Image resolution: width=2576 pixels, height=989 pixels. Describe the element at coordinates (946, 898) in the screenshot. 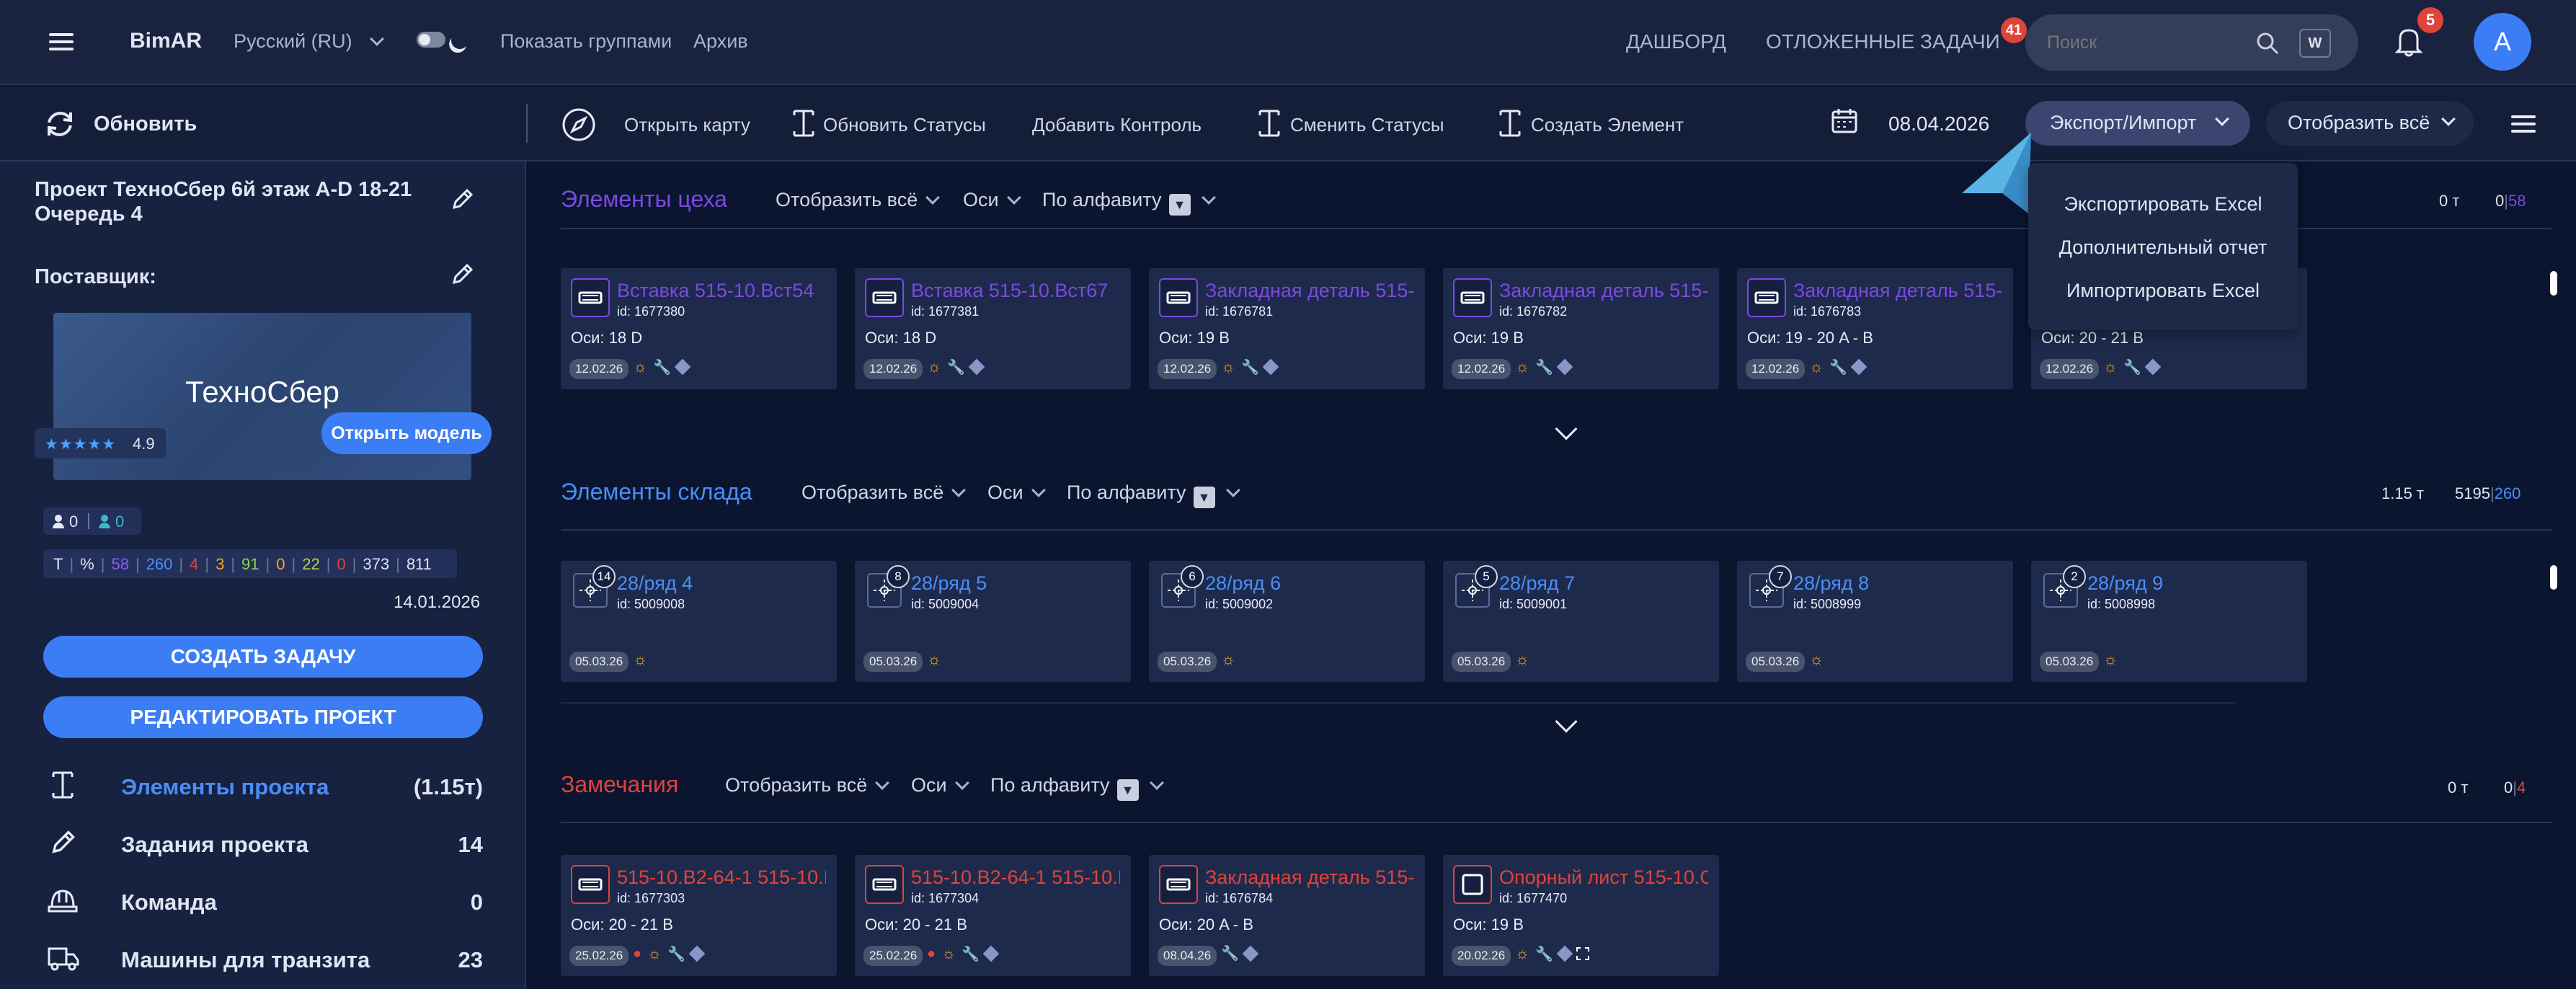

I see `card-id: id: 1677304` at that location.